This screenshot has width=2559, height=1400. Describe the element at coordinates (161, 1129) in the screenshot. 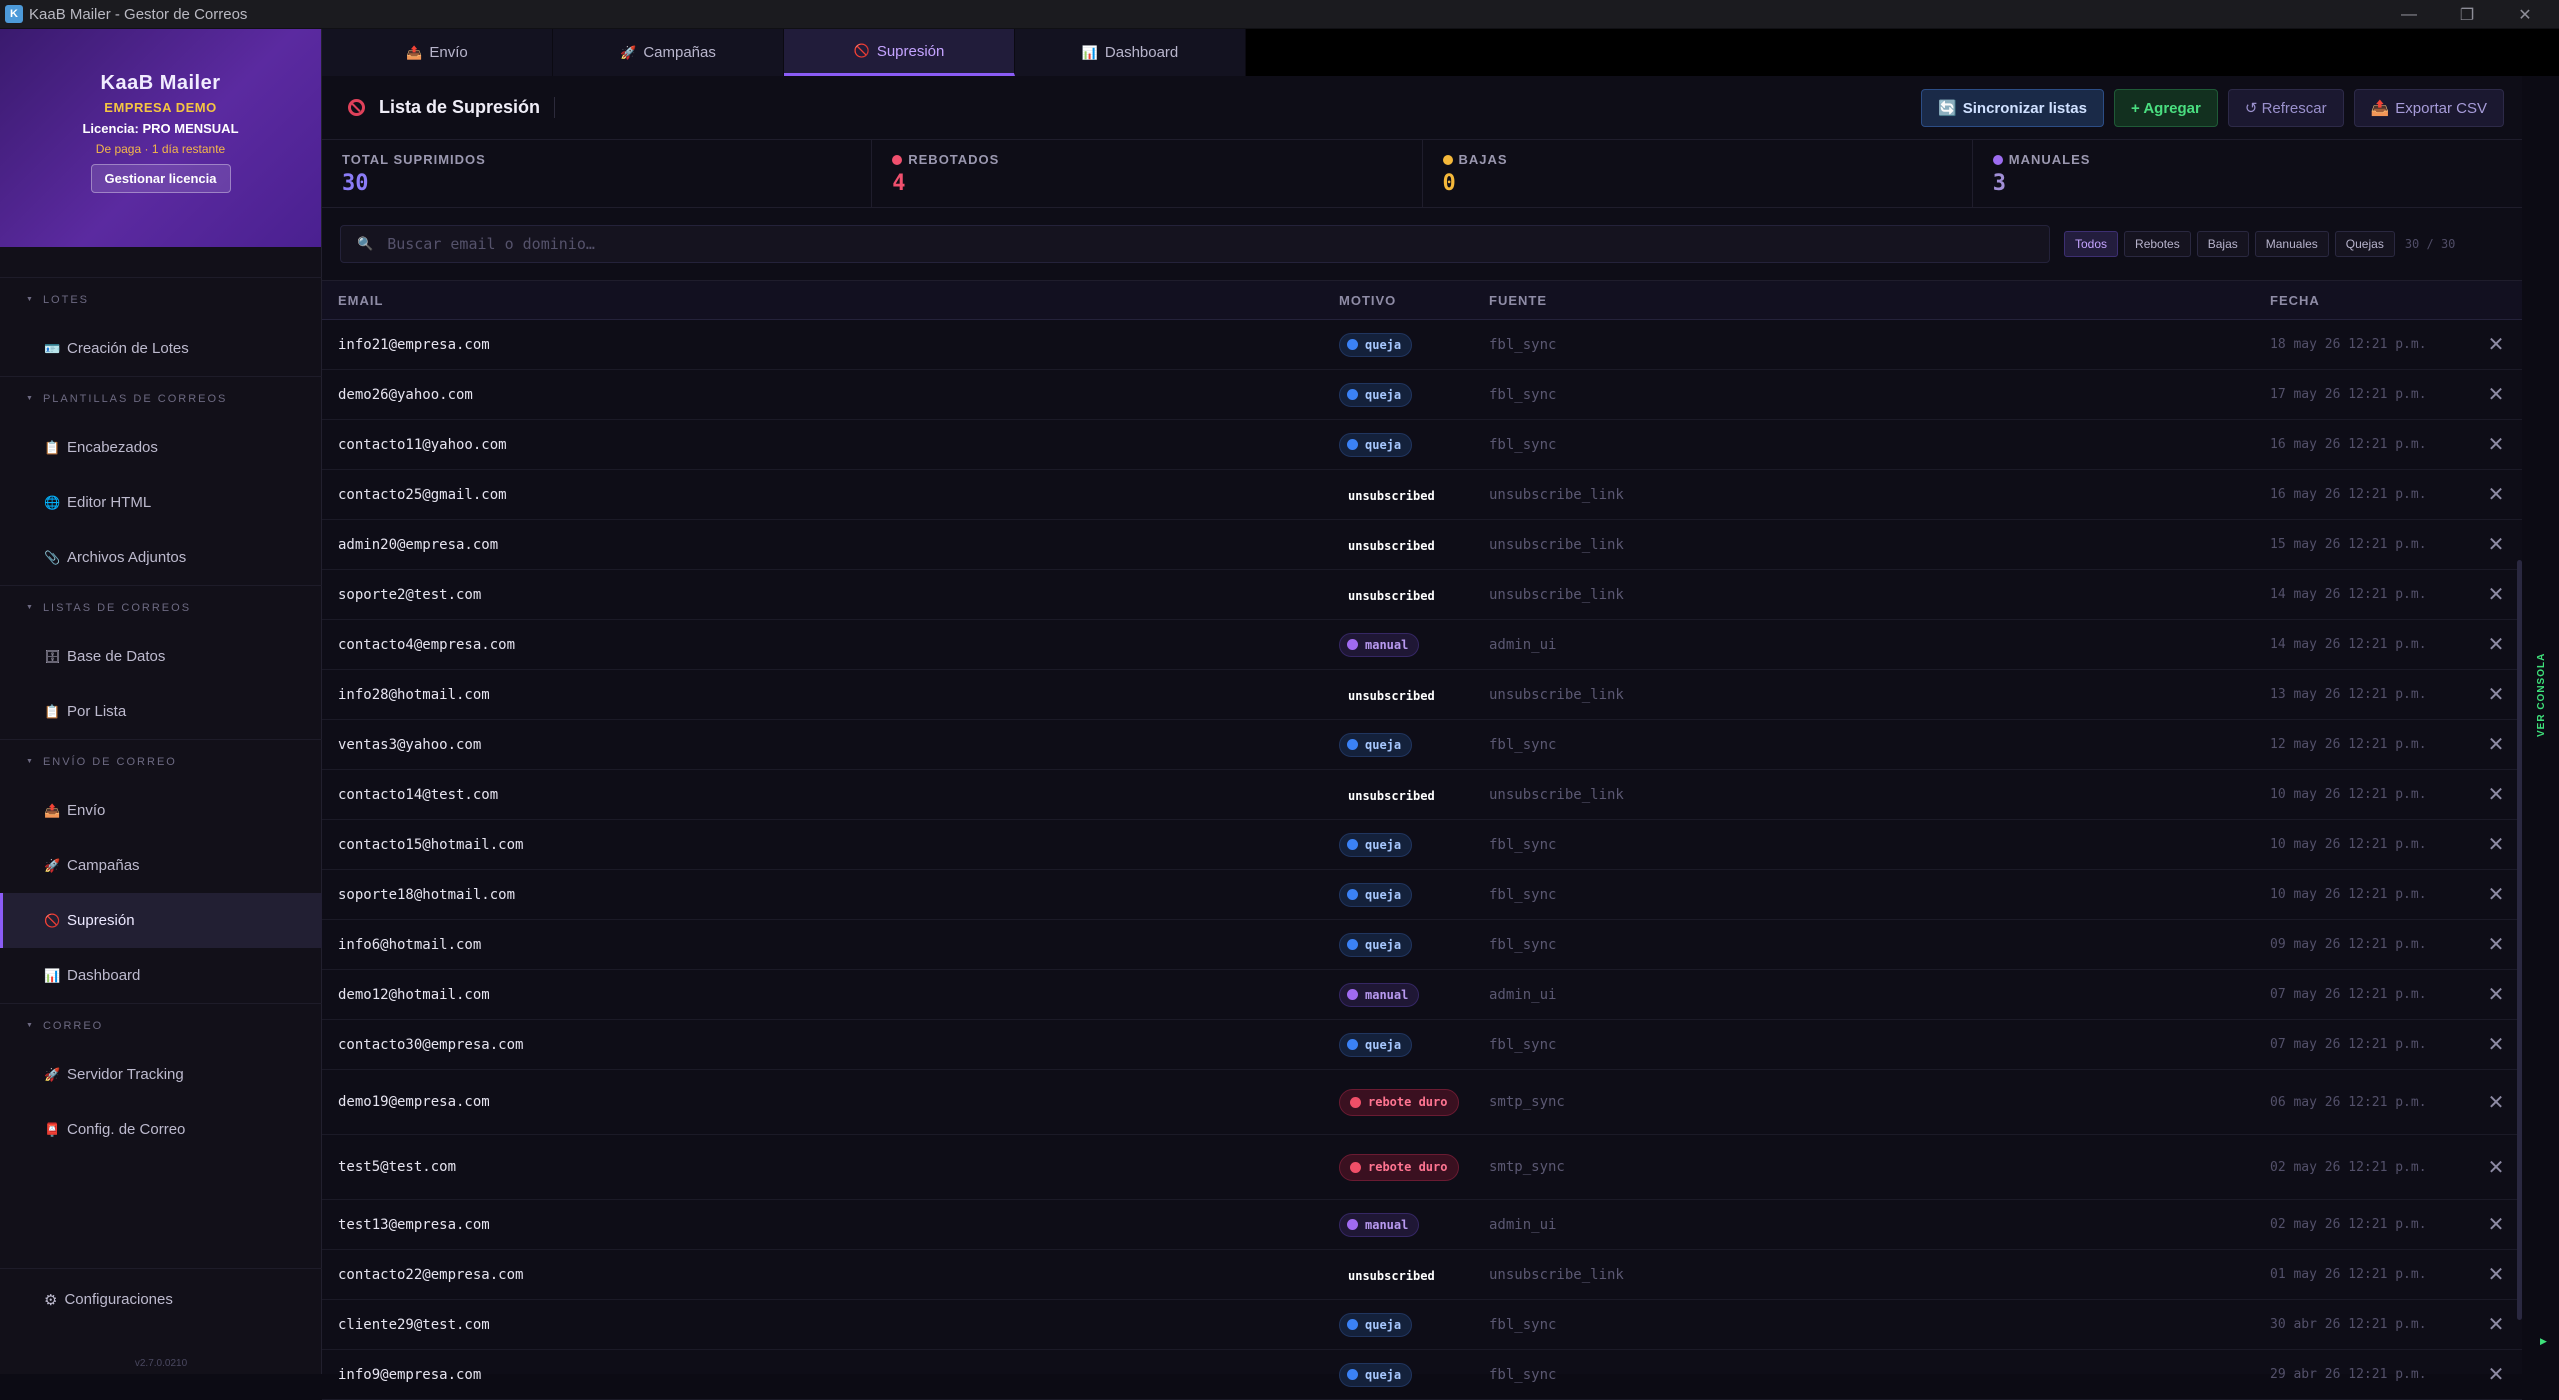

I see `sidebar-item-config-de-correo: 📮 Config. de Correo` at that location.